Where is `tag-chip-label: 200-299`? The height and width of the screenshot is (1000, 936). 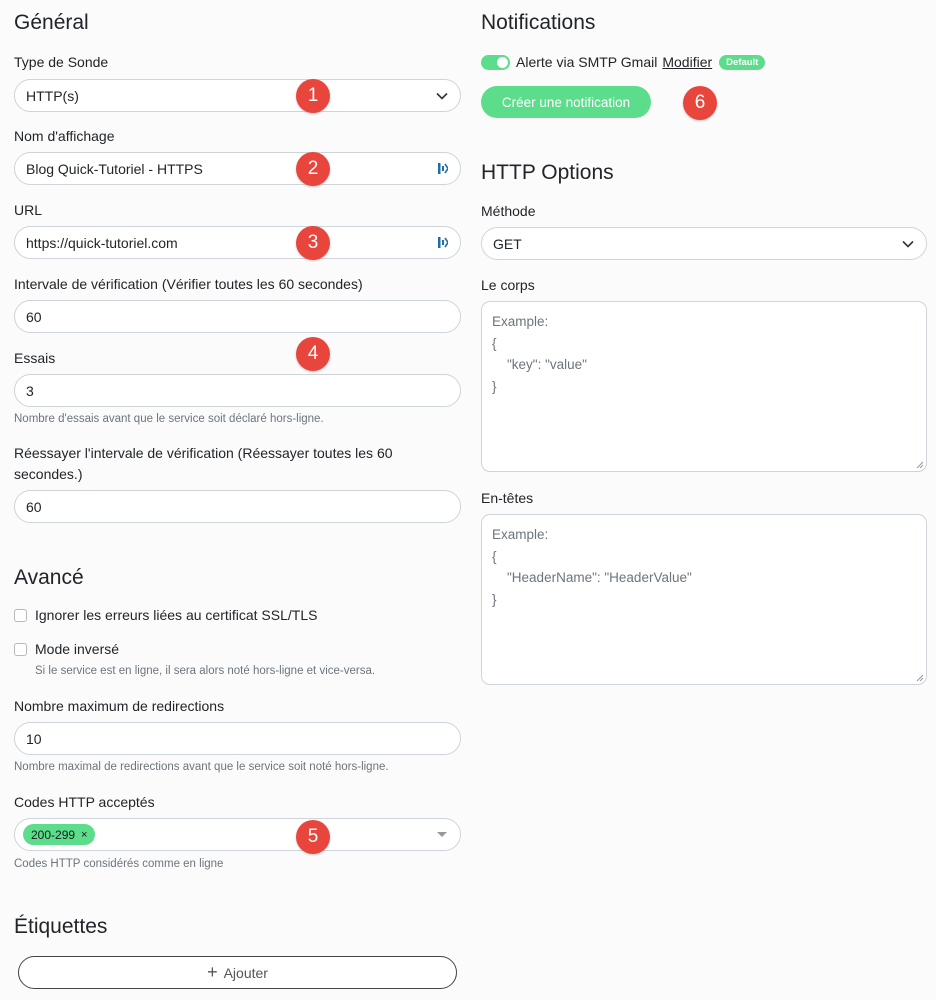 tag-chip-label: 200-299 is located at coordinates (53, 834).